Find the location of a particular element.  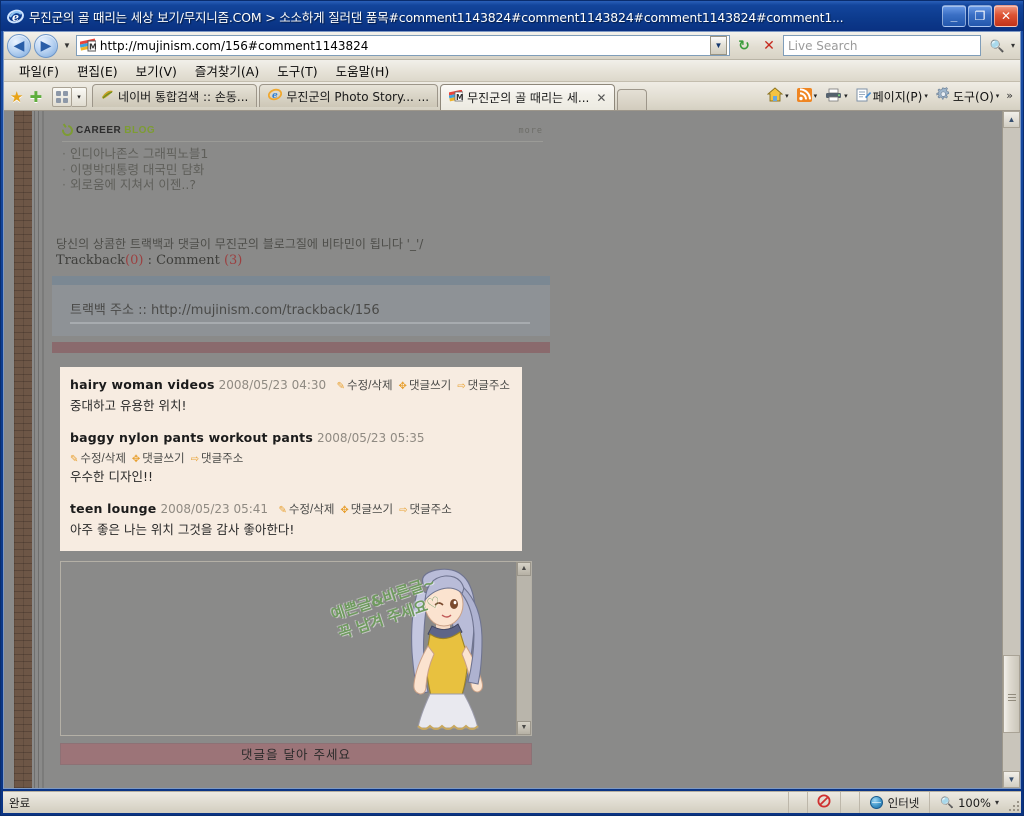

page-menu-button: 페이지(P) ▾ is located at coordinates (892, 96).